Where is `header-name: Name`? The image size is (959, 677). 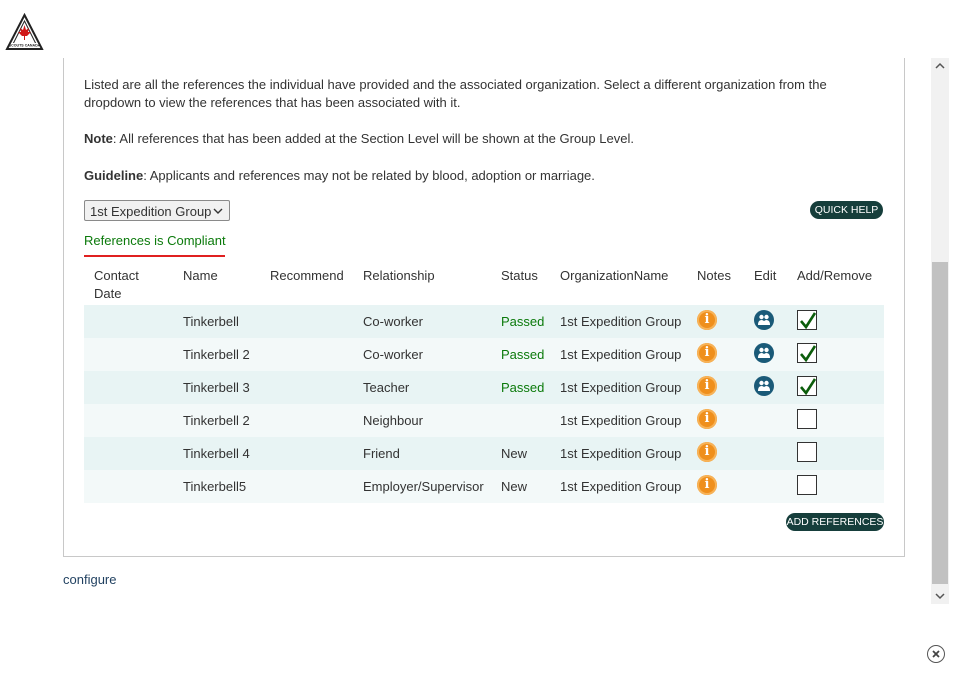
header-name: Name is located at coordinates (200, 275).